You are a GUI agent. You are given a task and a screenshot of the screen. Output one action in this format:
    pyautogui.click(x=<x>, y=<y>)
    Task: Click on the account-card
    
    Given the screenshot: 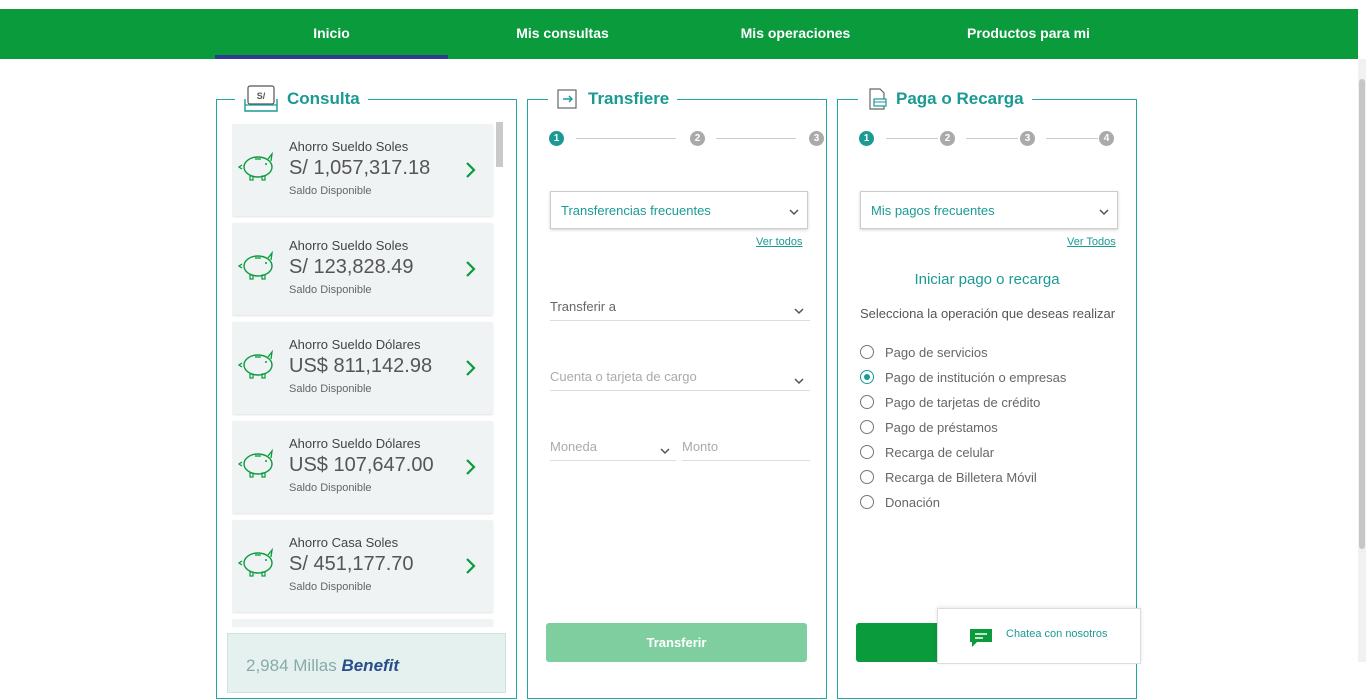 What is the action you would take?
    pyautogui.click(x=362, y=623)
    